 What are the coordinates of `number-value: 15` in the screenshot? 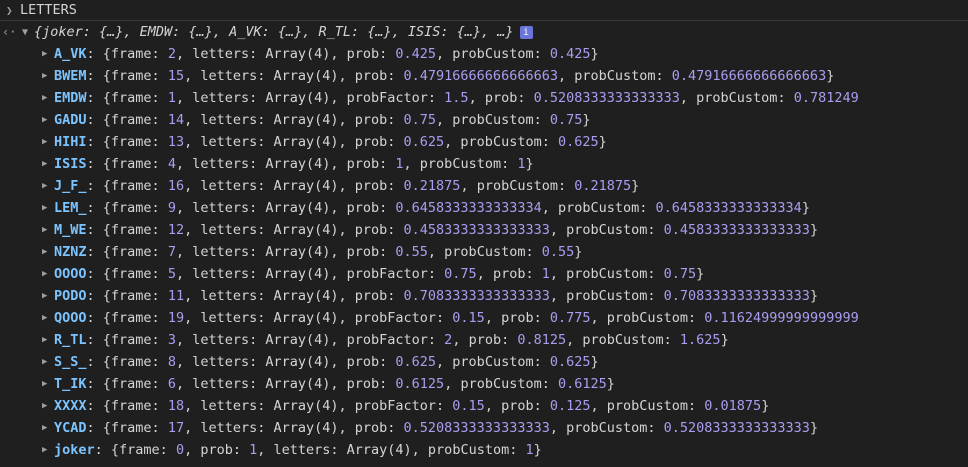 It's located at (176, 76).